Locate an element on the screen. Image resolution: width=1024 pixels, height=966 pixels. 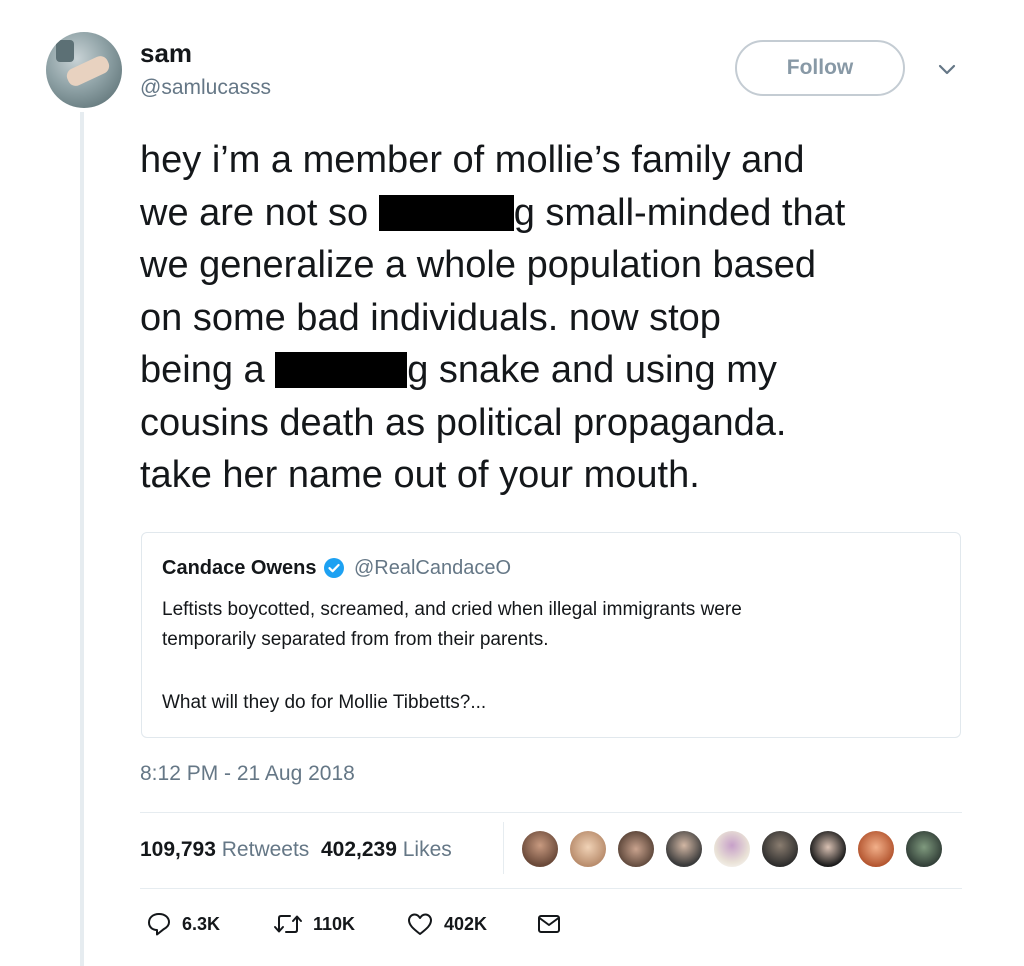
heart-icon is located at coordinates (420, 924).